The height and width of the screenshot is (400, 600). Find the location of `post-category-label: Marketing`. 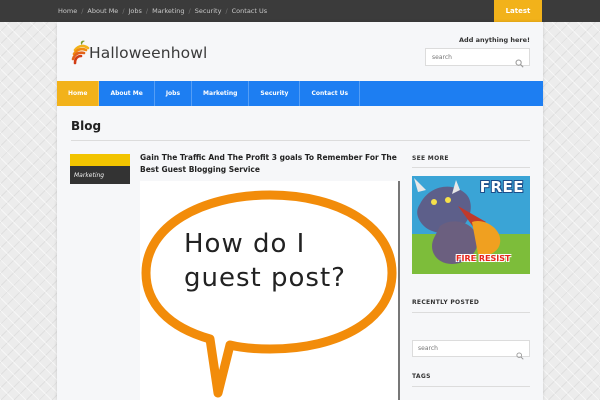

post-category-label: Marketing is located at coordinates (100, 175).